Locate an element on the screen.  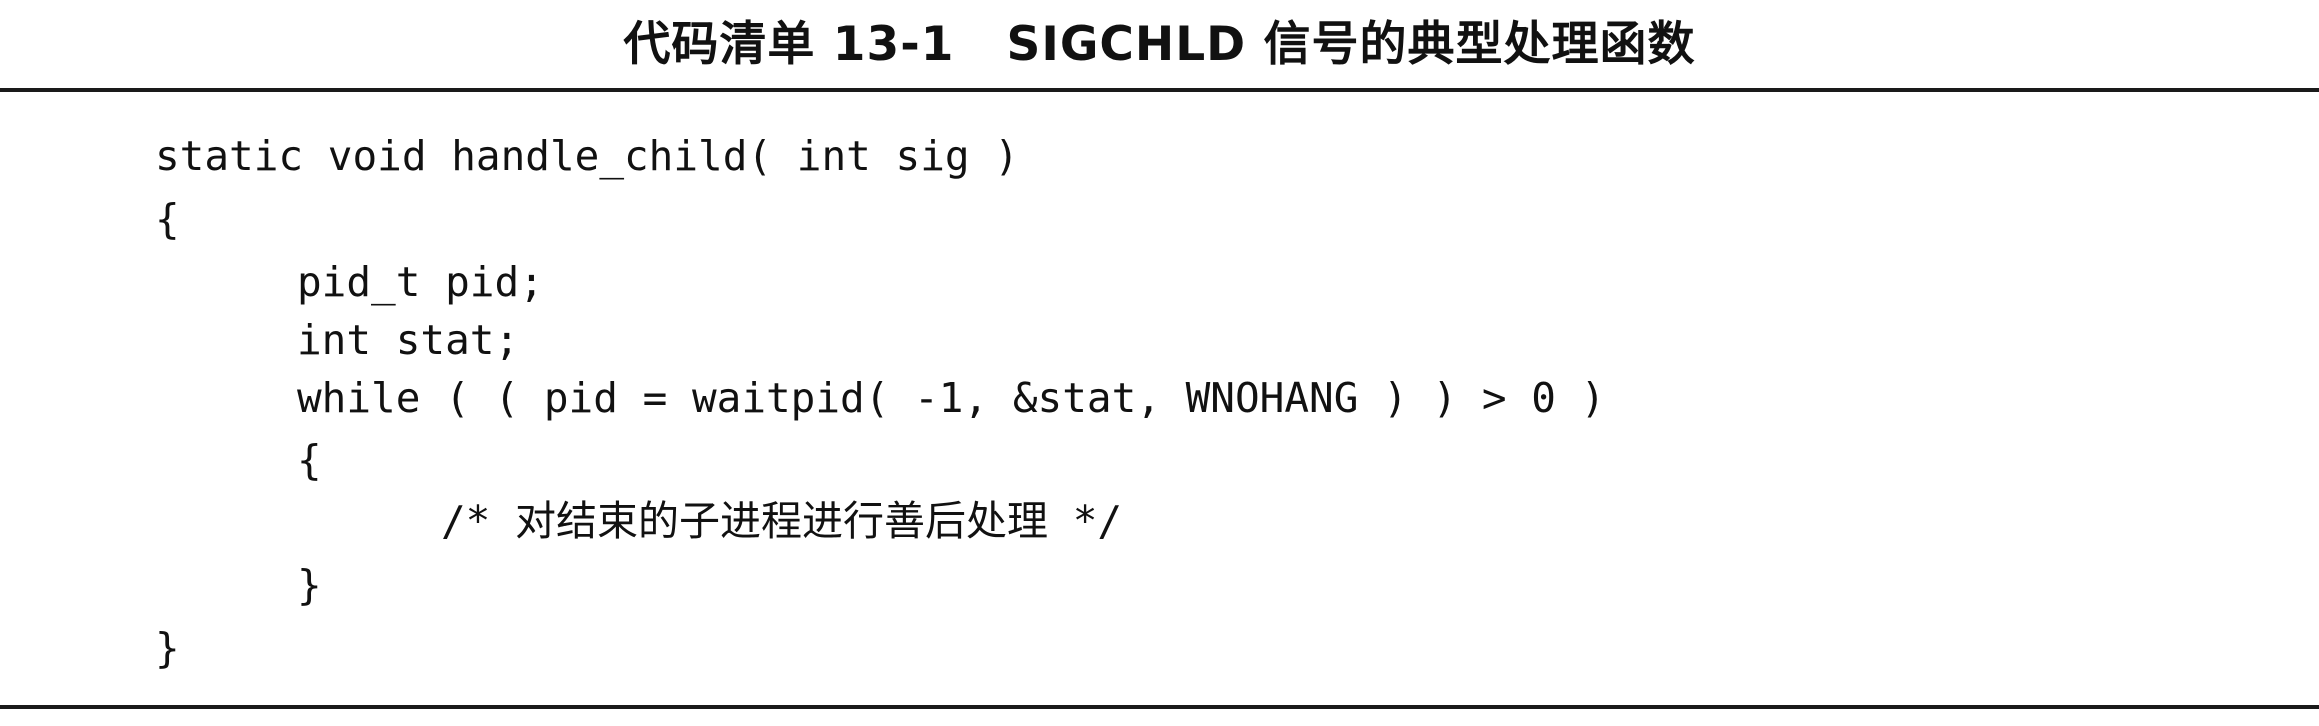
code-line-pid-decl: pid_t pid; is located at coordinates (420, 282).